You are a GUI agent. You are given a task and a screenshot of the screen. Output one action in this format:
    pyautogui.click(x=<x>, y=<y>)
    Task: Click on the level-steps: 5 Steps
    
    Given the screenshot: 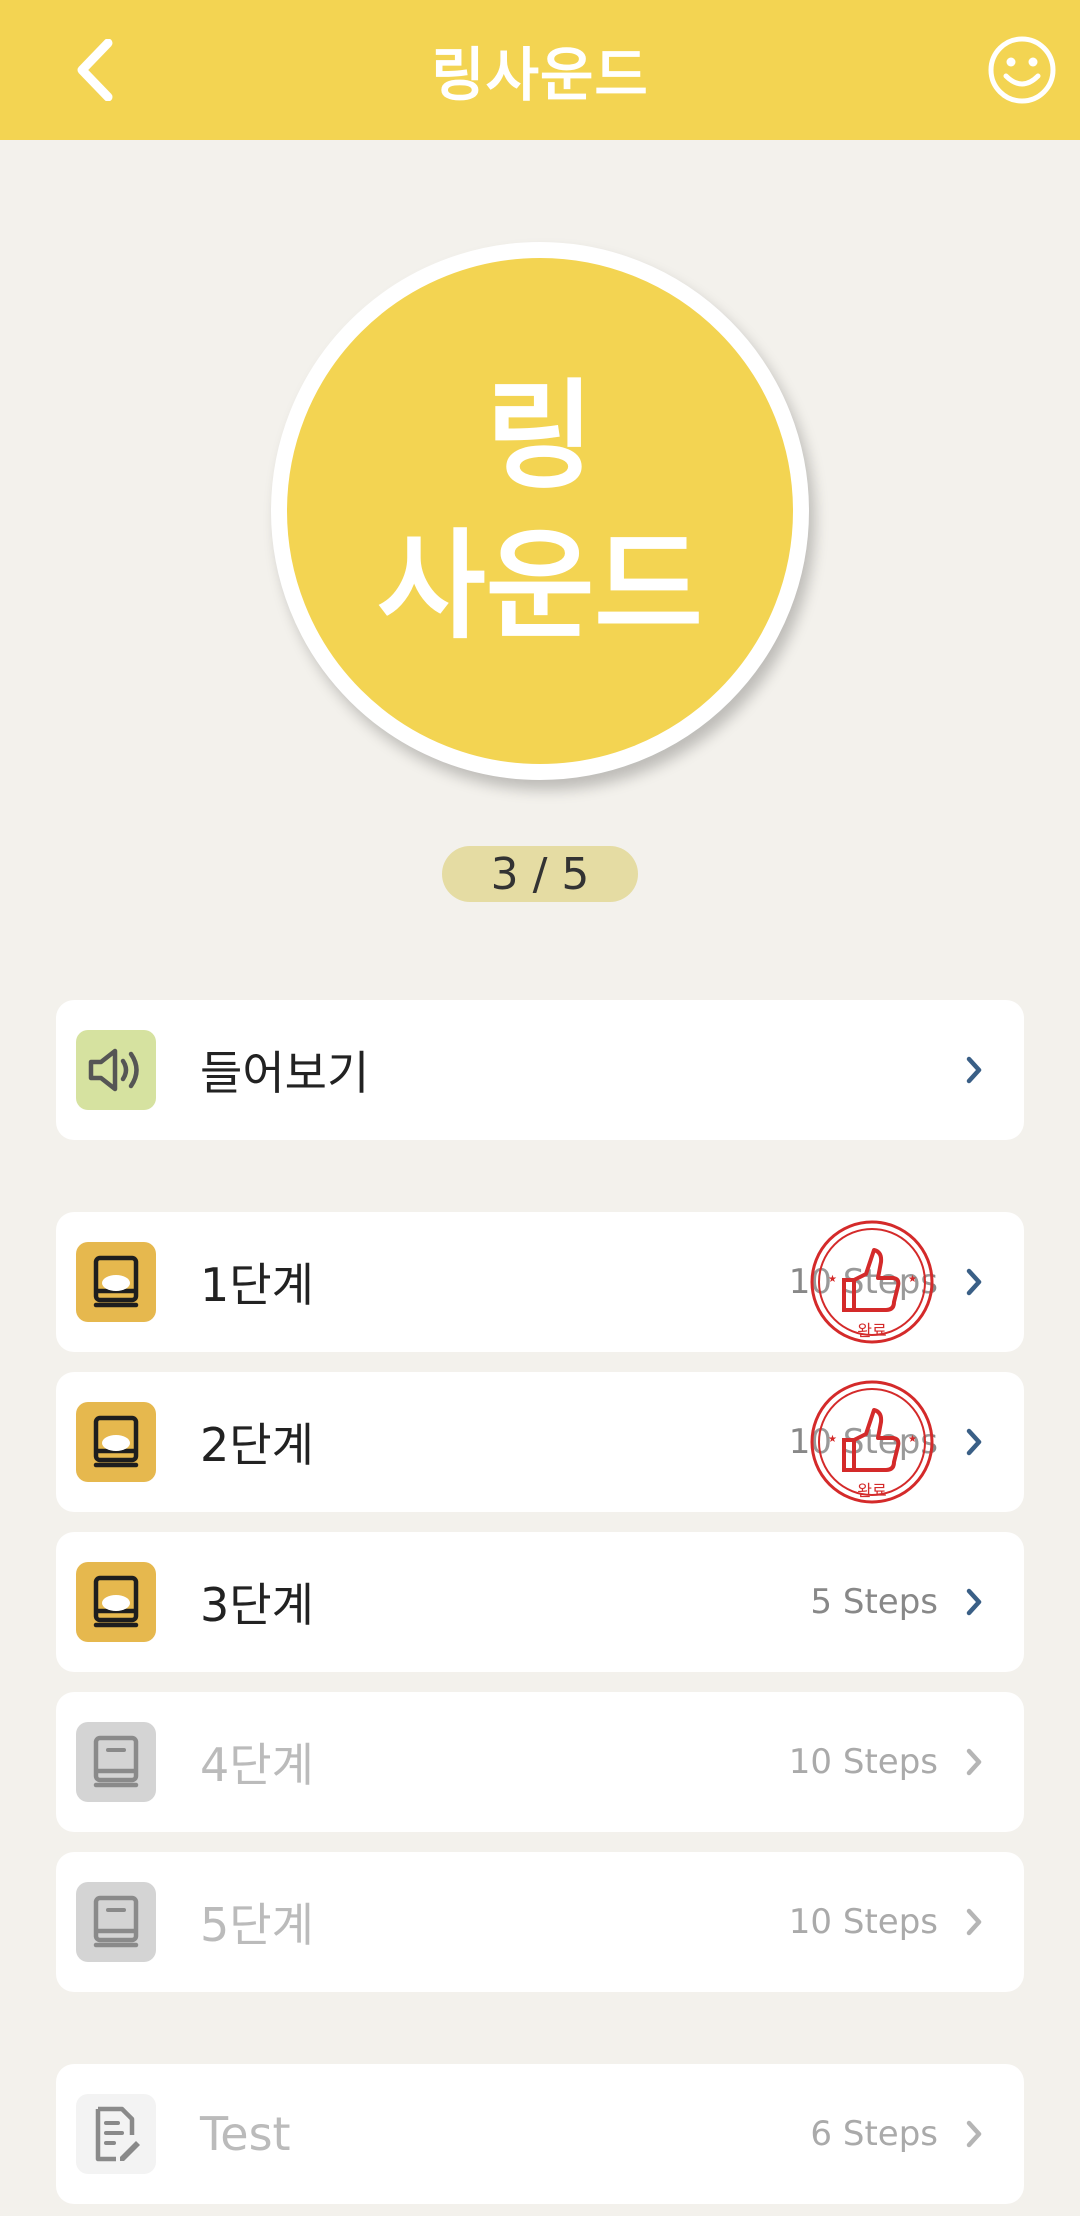 What is the action you would take?
    pyautogui.click(x=874, y=1602)
    